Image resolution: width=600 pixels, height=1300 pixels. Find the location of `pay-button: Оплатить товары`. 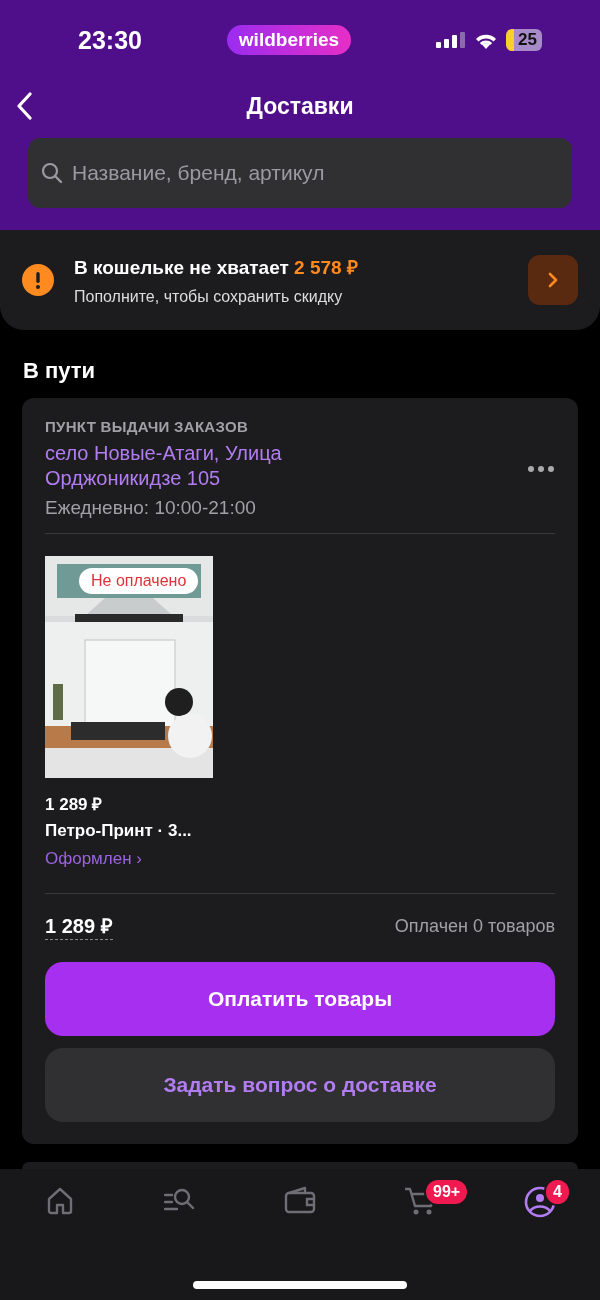

pay-button: Оплатить товары is located at coordinates (300, 999).